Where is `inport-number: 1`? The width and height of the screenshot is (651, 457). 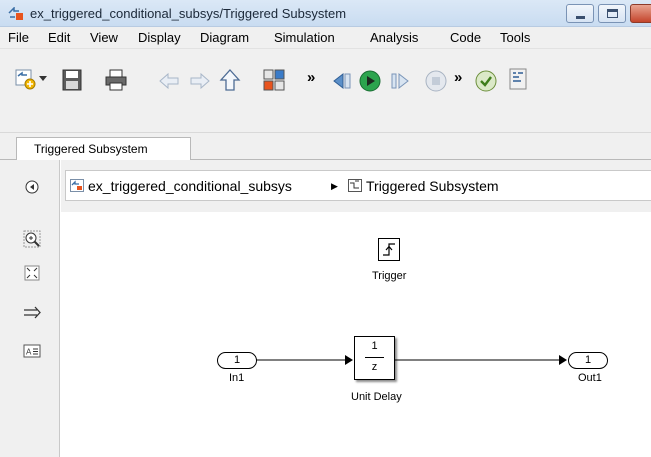
inport-number: 1 is located at coordinates (237, 360).